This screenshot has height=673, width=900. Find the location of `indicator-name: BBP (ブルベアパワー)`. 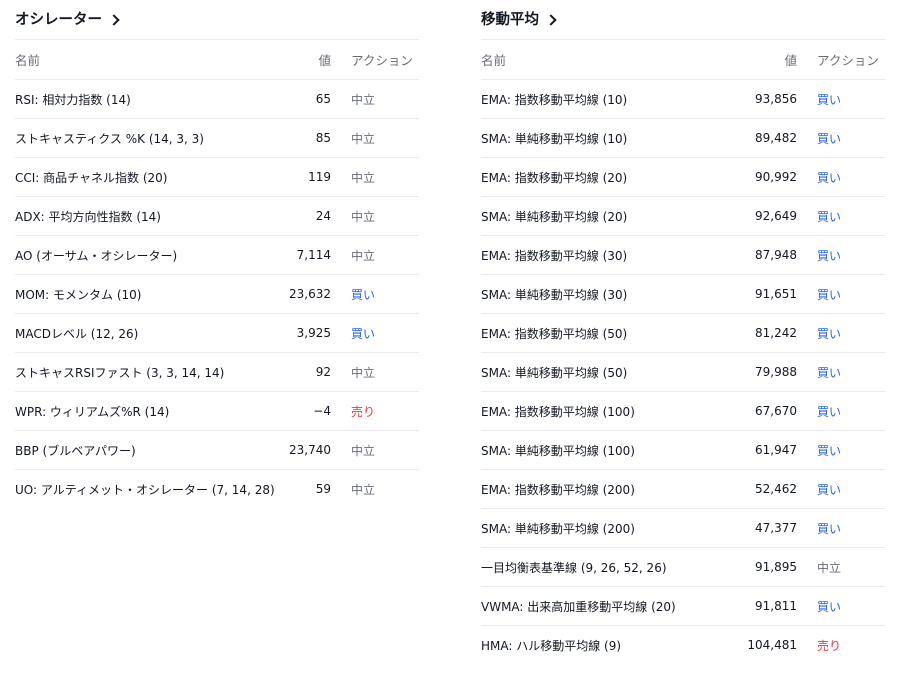

indicator-name: BBP (ブルベアパワー) is located at coordinates (150, 450).